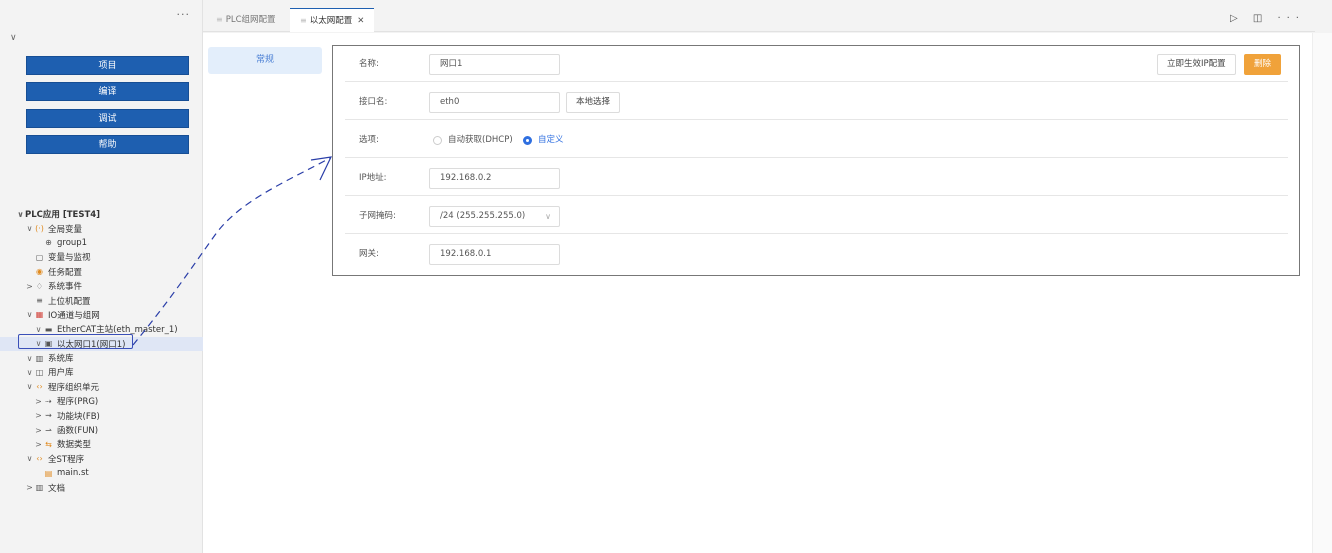 The image size is (1332, 553). What do you see at coordinates (1196, 64) in the screenshot?
I see `apply-ip-button: 立即生效IP配置` at bounding box center [1196, 64].